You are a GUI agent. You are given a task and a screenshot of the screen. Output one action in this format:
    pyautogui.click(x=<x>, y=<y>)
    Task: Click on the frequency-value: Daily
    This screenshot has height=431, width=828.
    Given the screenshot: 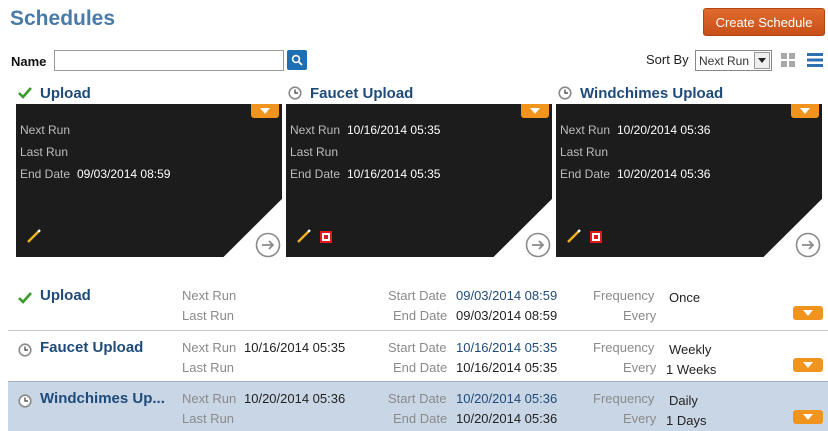 What is the action you would take?
    pyautogui.click(x=683, y=400)
    